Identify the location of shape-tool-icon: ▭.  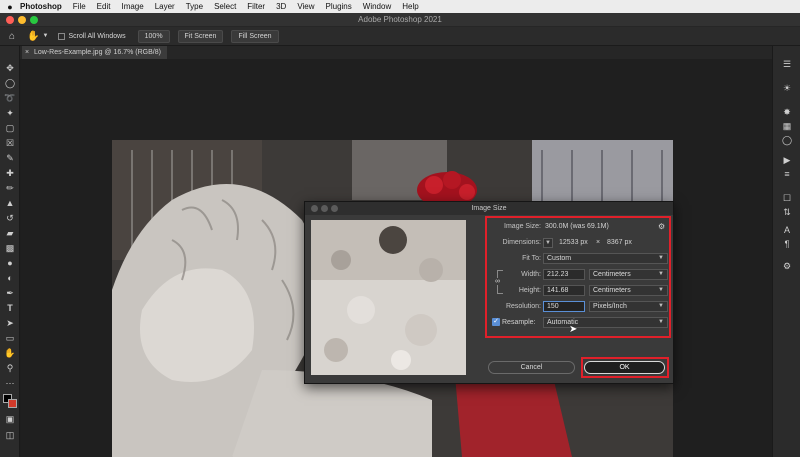
(10, 338).